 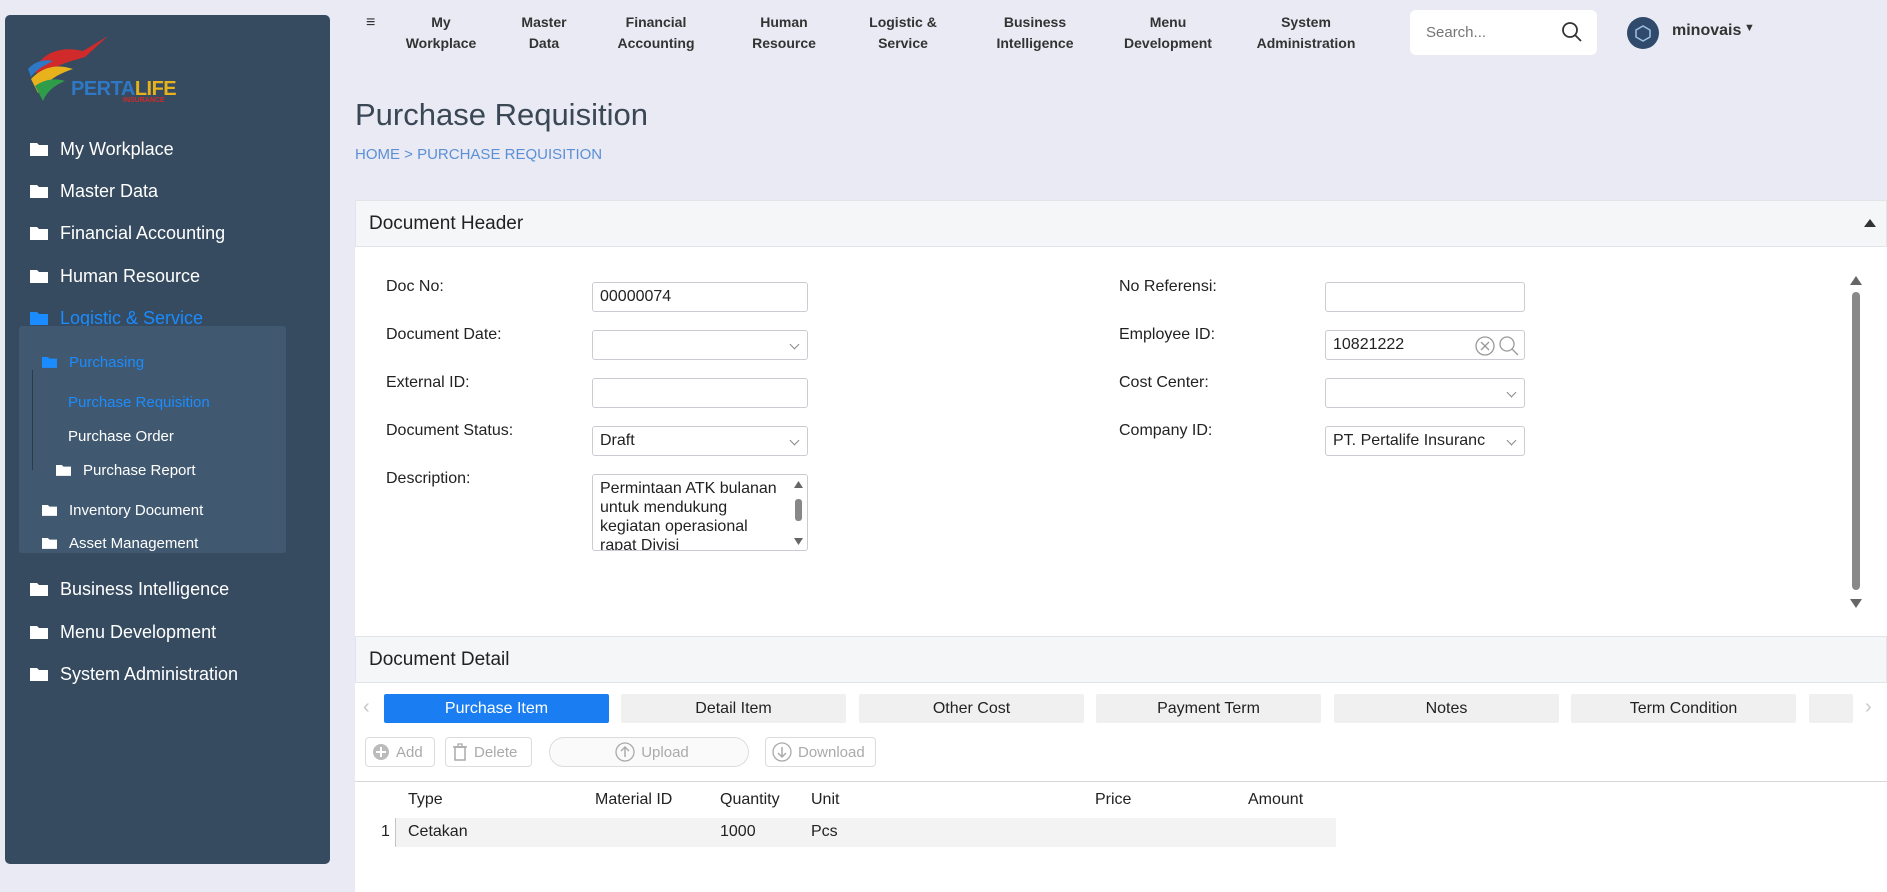 I want to click on column-header-amount: Amount, so click(x=1275, y=800).